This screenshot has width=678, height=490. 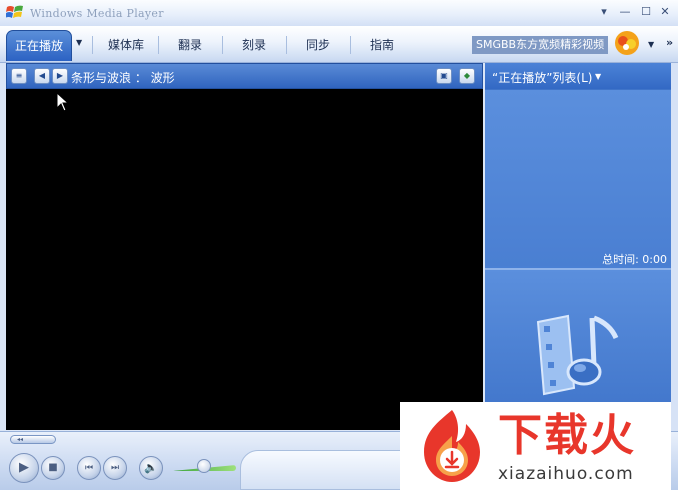 I want to click on volume-knob, so click(x=204, y=466).